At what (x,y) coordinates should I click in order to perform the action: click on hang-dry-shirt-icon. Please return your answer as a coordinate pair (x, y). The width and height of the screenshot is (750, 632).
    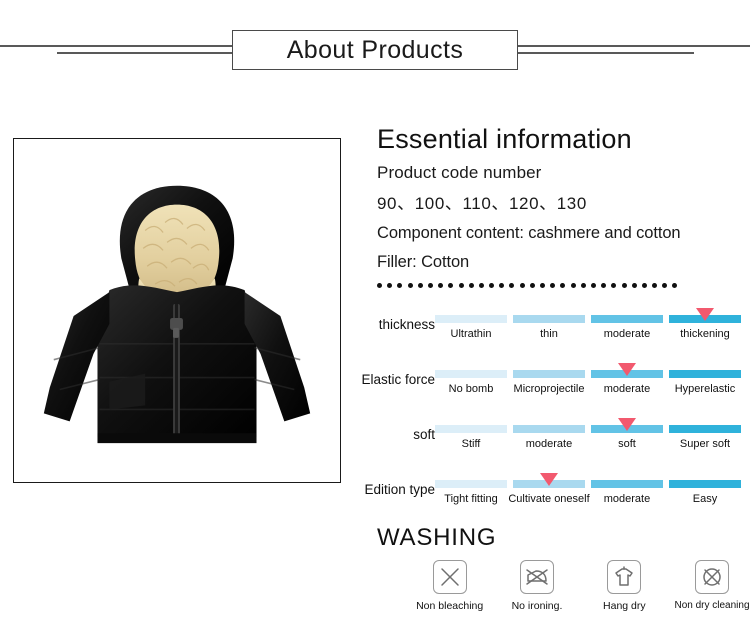
    Looking at the image, I should click on (624, 577).